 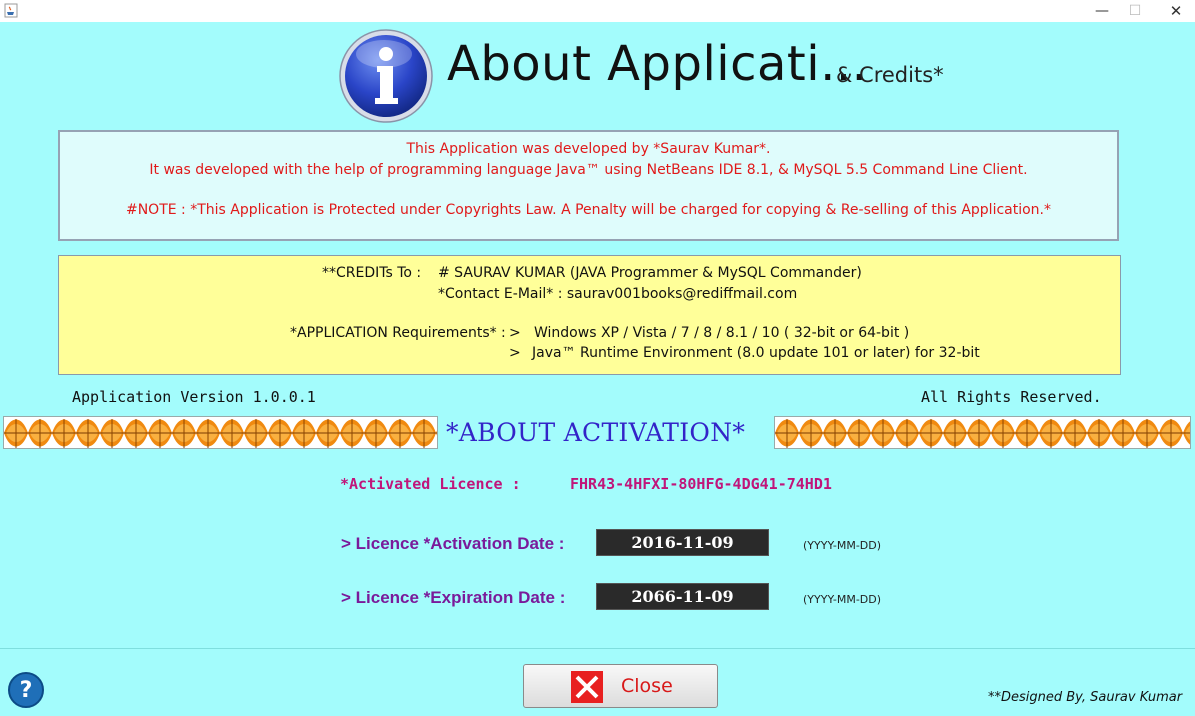 I want to click on activation-date-field: 2016-11-09, so click(x=682, y=542).